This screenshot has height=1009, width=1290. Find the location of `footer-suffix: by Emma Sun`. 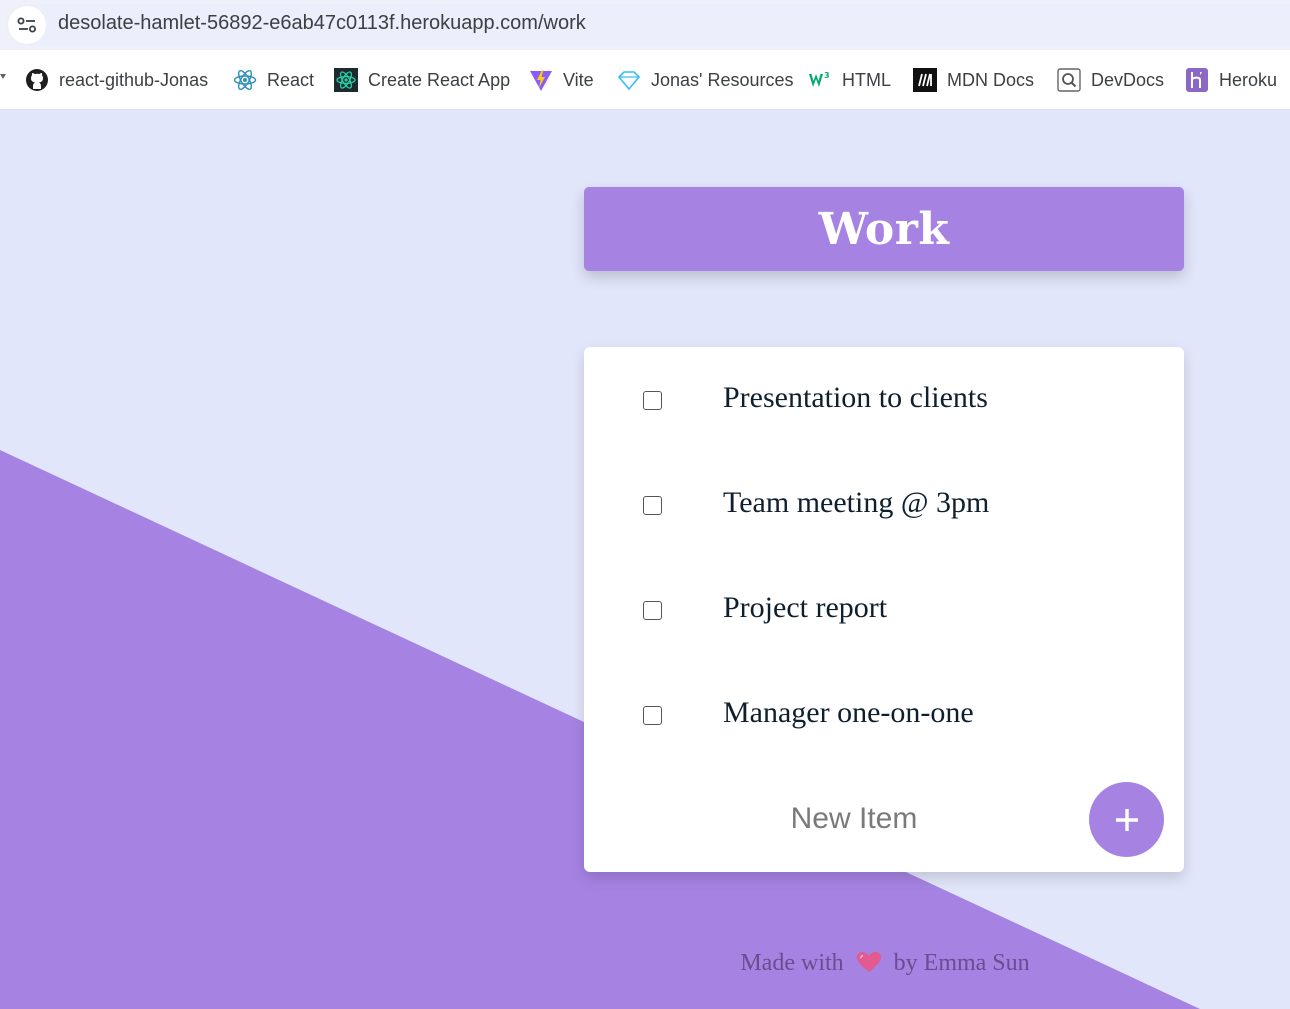

footer-suffix: by Emma Sun is located at coordinates (961, 963).